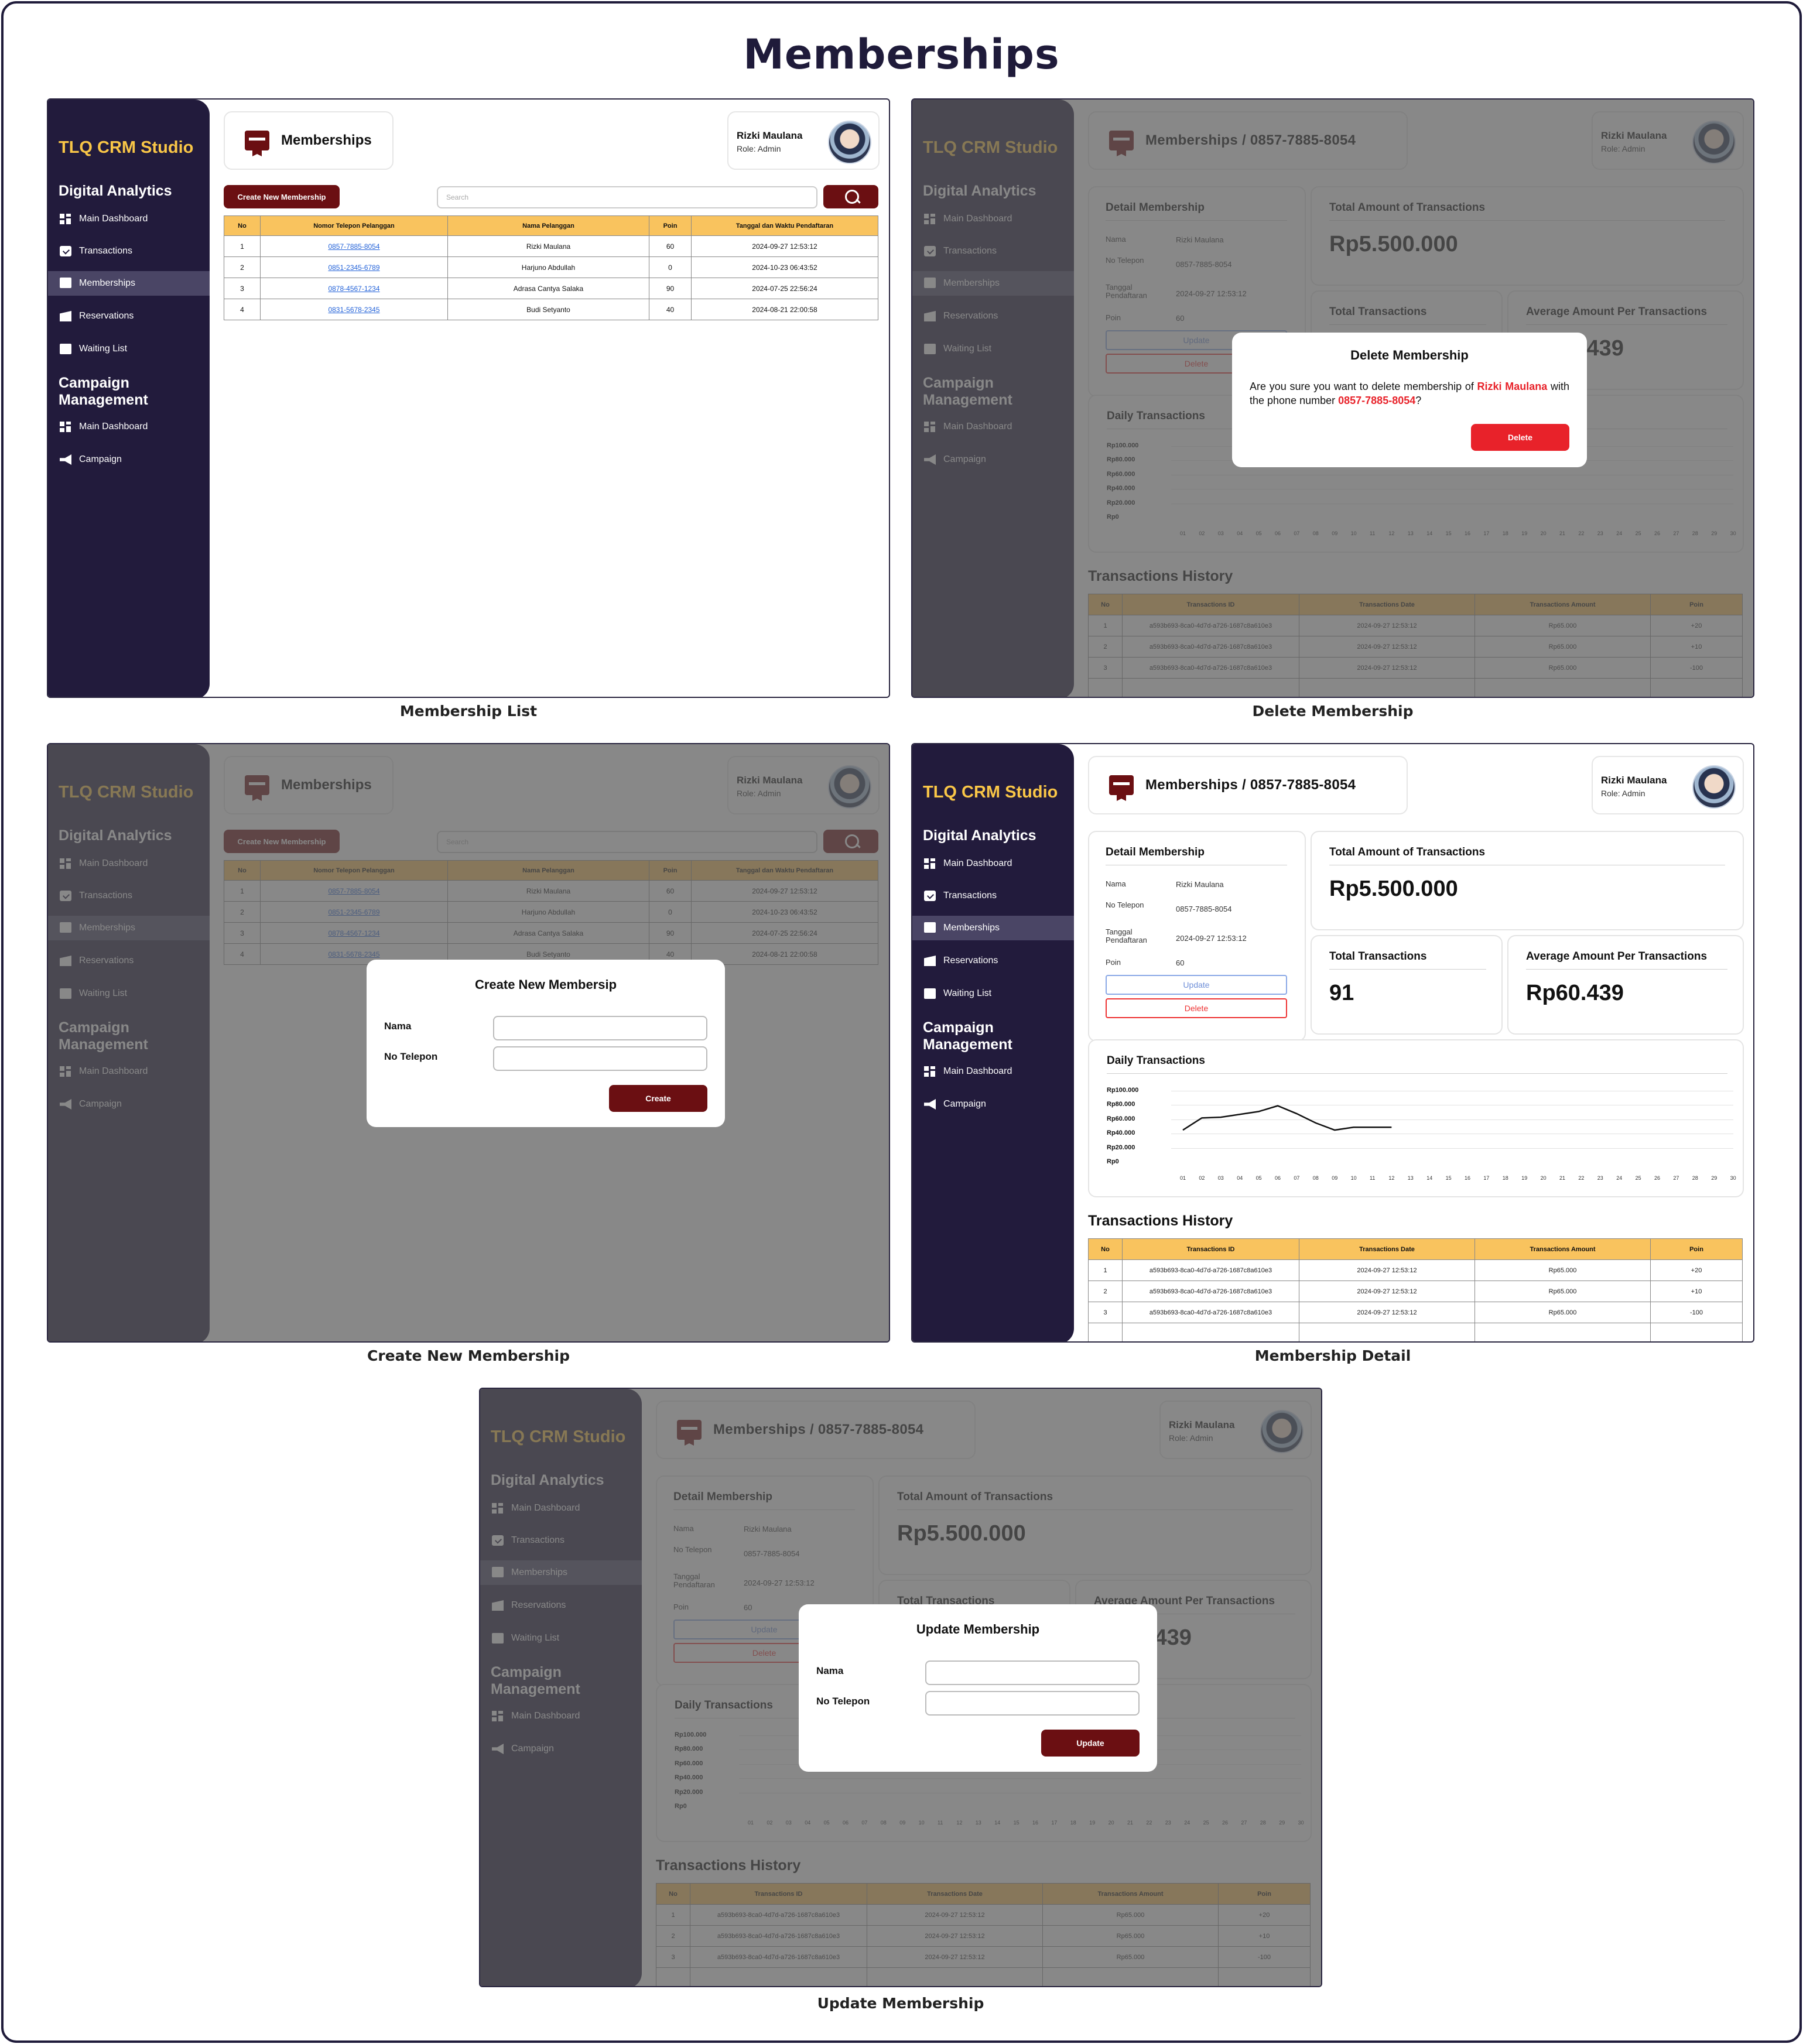  I want to click on cell-id: a593b693-8ca0-4d7d-a726-1687c8a610e3, so click(1210, 1291).